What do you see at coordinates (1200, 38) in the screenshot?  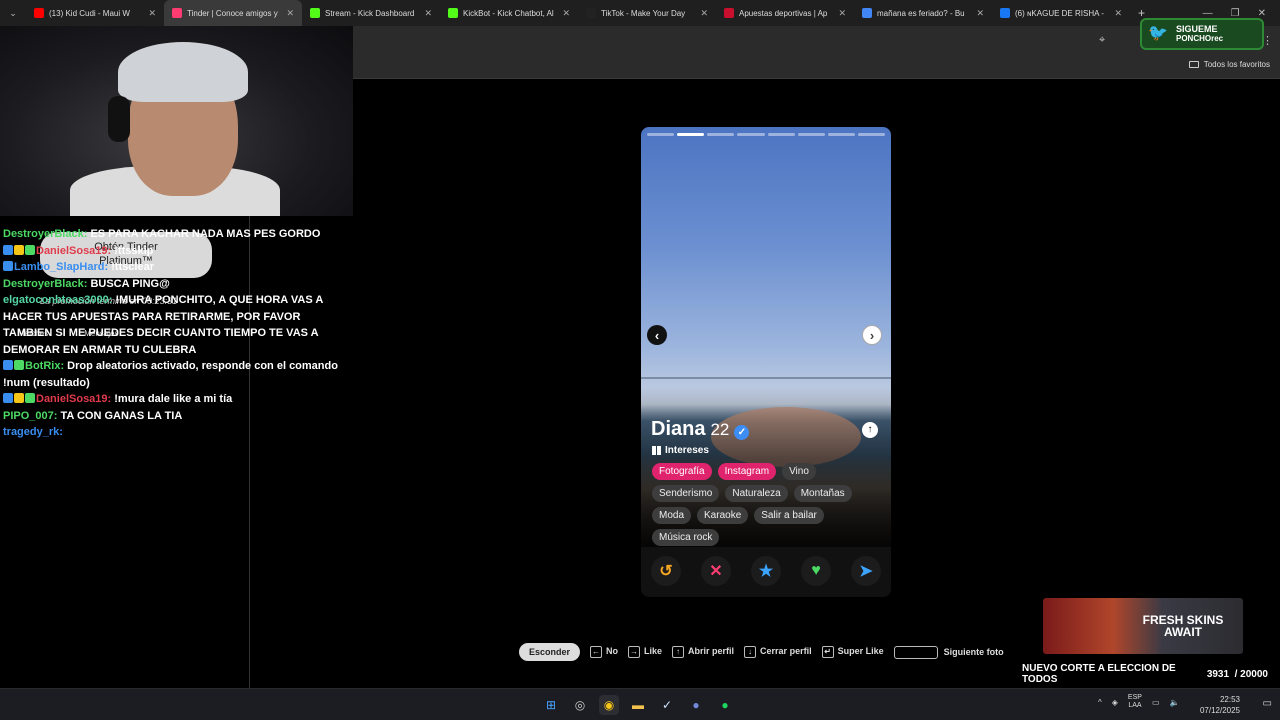 I see `banner-line-2: PONCHOrec` at bounding box center [1200, 38].